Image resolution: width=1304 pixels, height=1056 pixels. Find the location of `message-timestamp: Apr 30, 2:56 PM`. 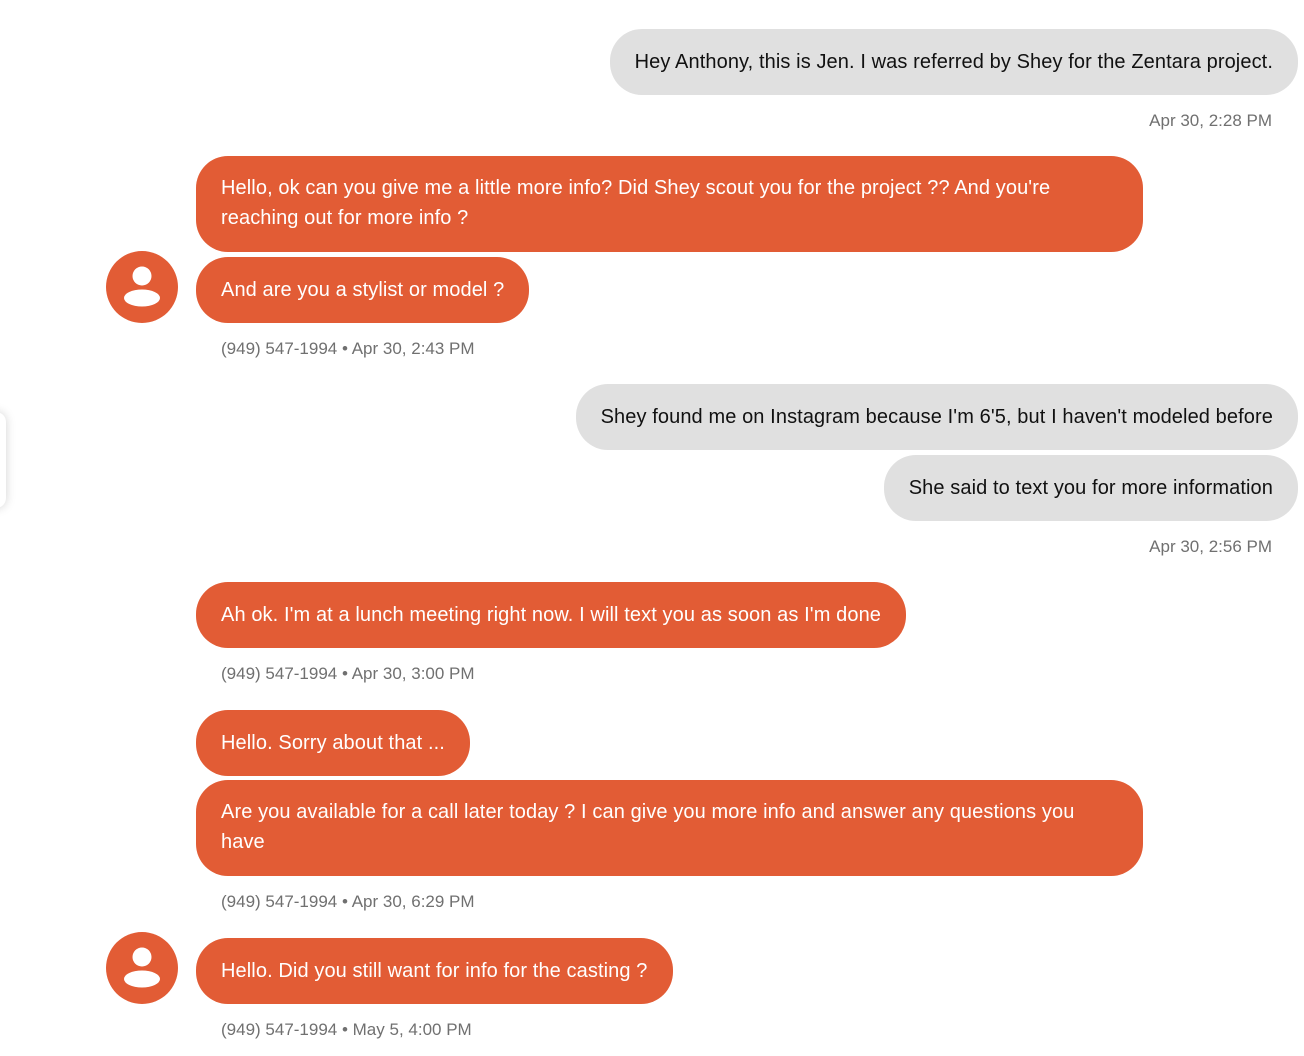

message-timestamp: Apr 30, 2:56 PM is located at coordinates (1210, 546).